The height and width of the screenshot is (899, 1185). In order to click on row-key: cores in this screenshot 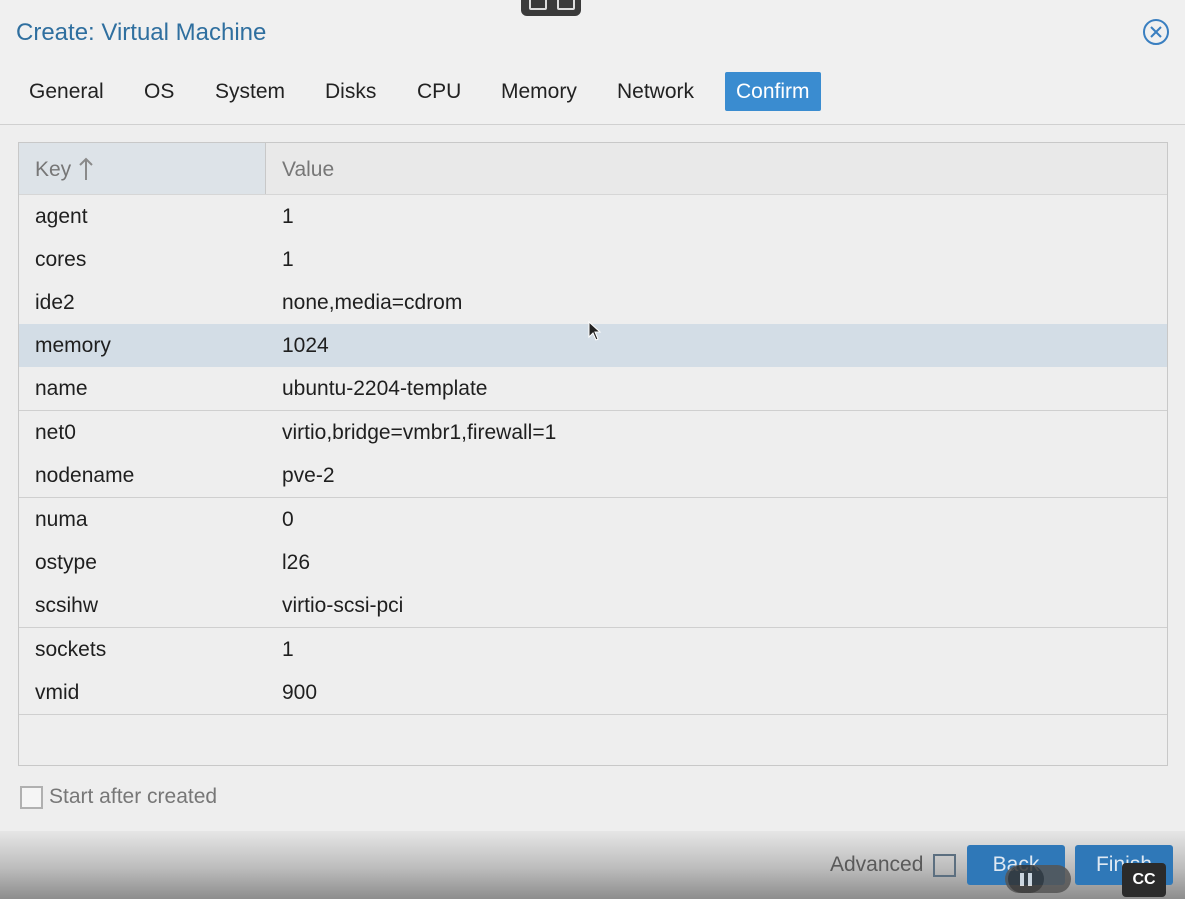, I will do `click(61, 259)`.